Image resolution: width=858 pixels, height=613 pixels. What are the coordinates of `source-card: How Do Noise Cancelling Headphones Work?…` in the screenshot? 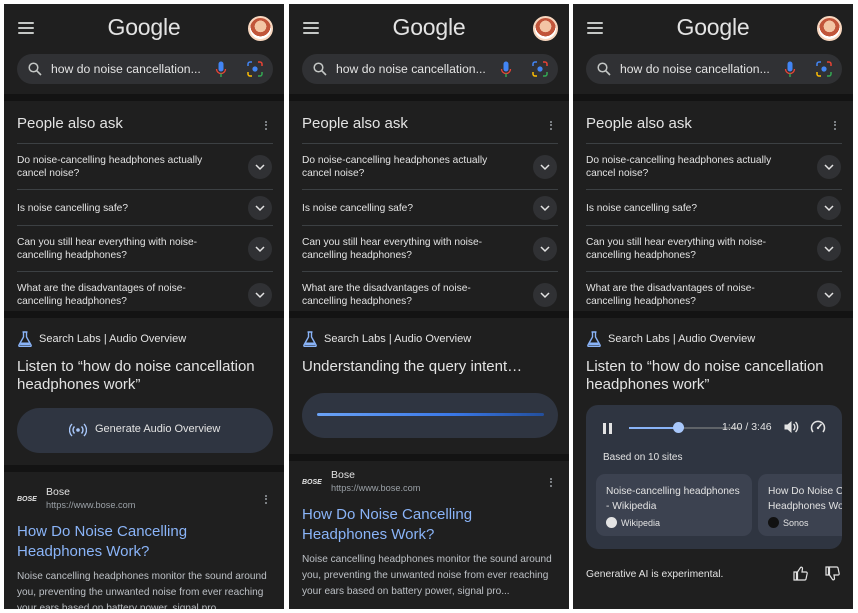 It's located at (800, 505).